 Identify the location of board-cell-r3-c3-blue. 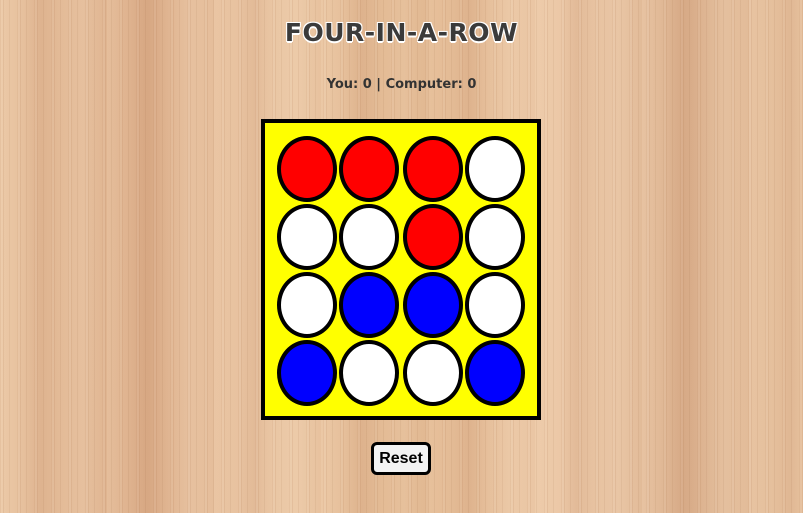
(433, 305).